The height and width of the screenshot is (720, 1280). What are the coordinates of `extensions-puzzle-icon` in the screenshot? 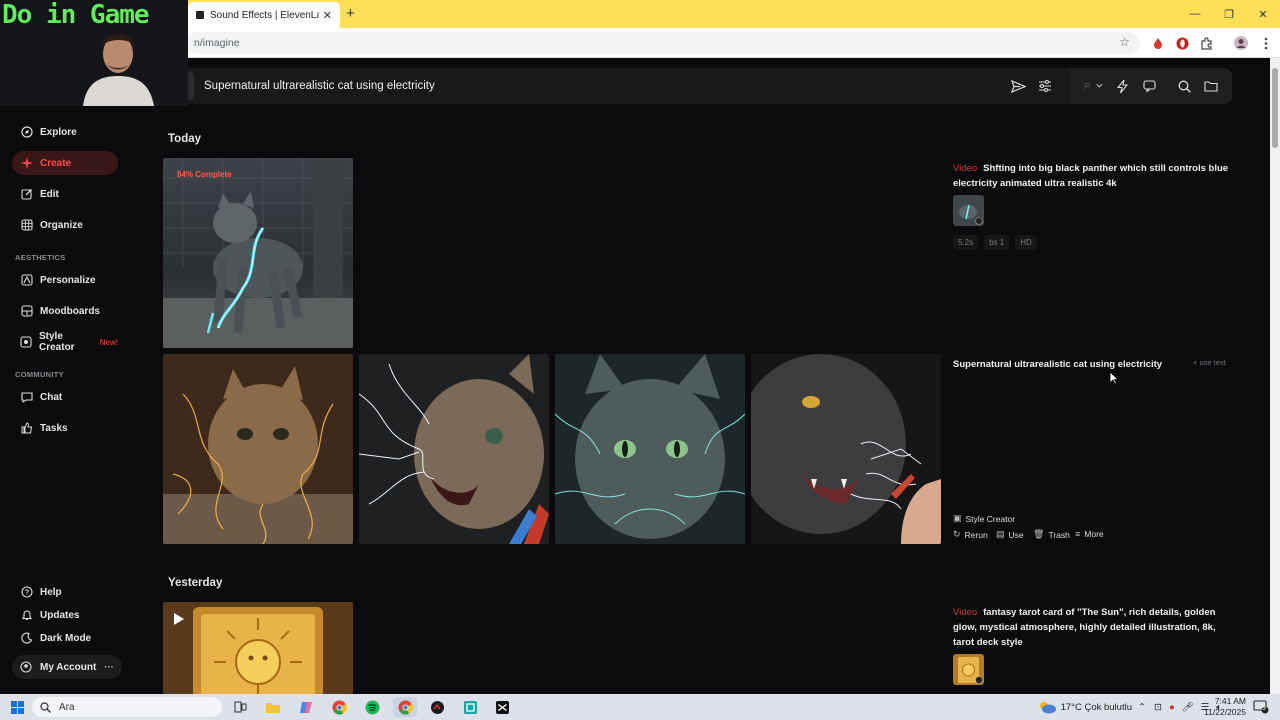 It's located at (1206, 43).